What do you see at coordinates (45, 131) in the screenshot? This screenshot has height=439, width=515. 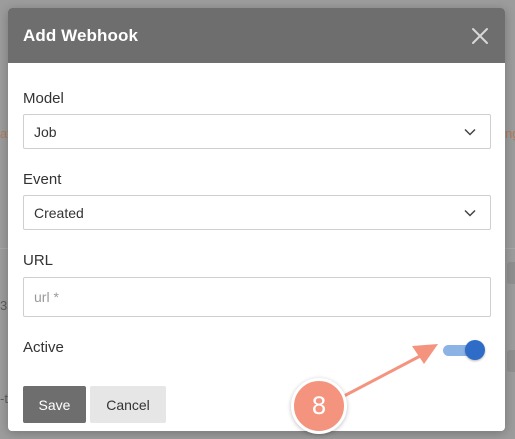 I see `model-select-value: Job` at bounding box center [45, 131].